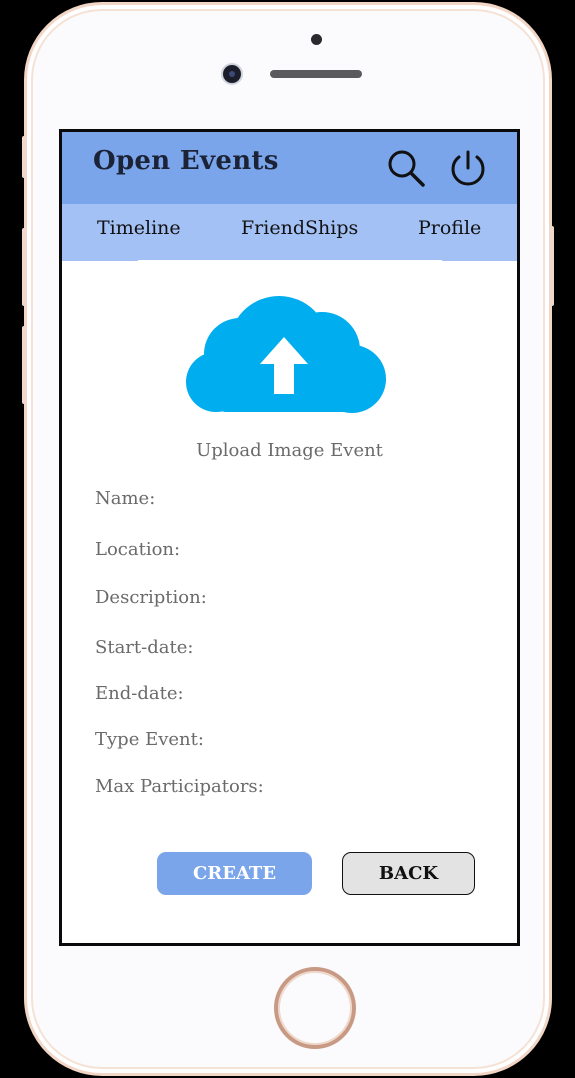 This screenshot has height=1078, width=575. What do you see at coordinates (186, 161) in the screenshot?
I see `app-title: Open Events` at bounding box center [186, 161].